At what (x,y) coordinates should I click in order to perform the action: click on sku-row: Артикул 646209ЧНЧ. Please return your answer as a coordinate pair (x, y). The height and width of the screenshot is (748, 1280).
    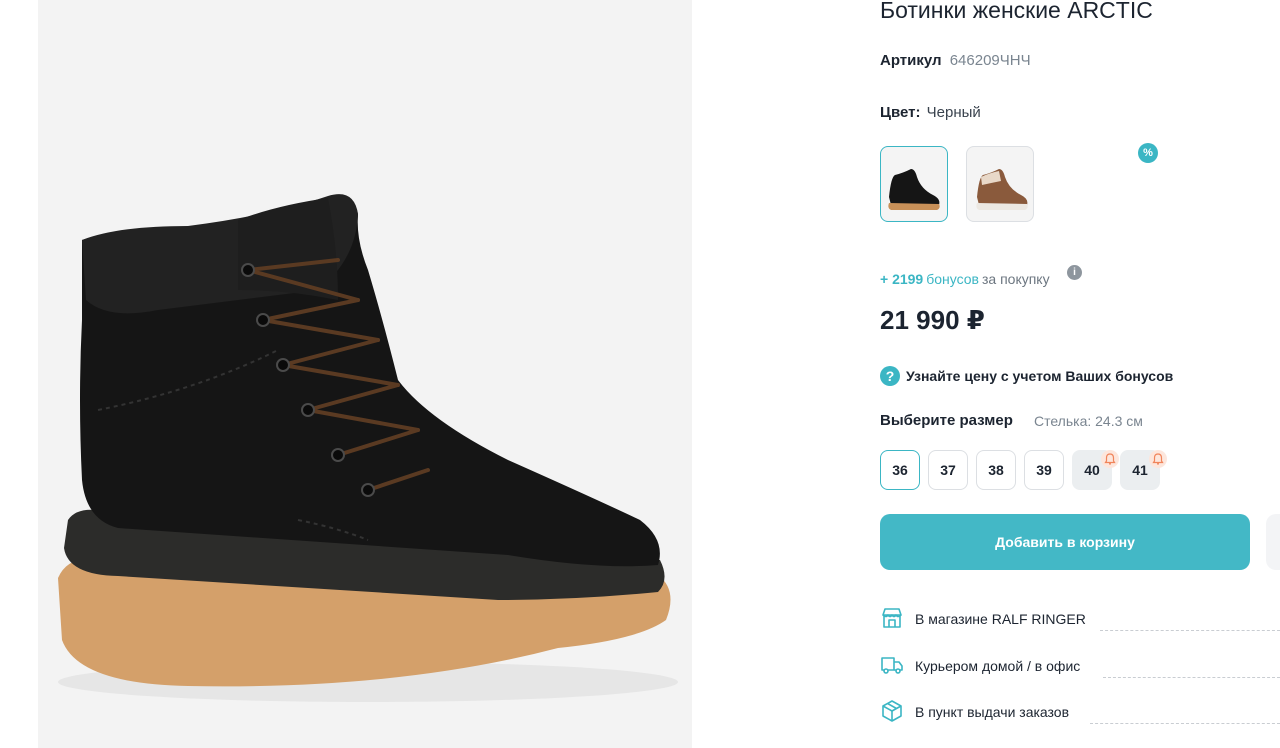
    Looking at the image, I should click on (955, 60).